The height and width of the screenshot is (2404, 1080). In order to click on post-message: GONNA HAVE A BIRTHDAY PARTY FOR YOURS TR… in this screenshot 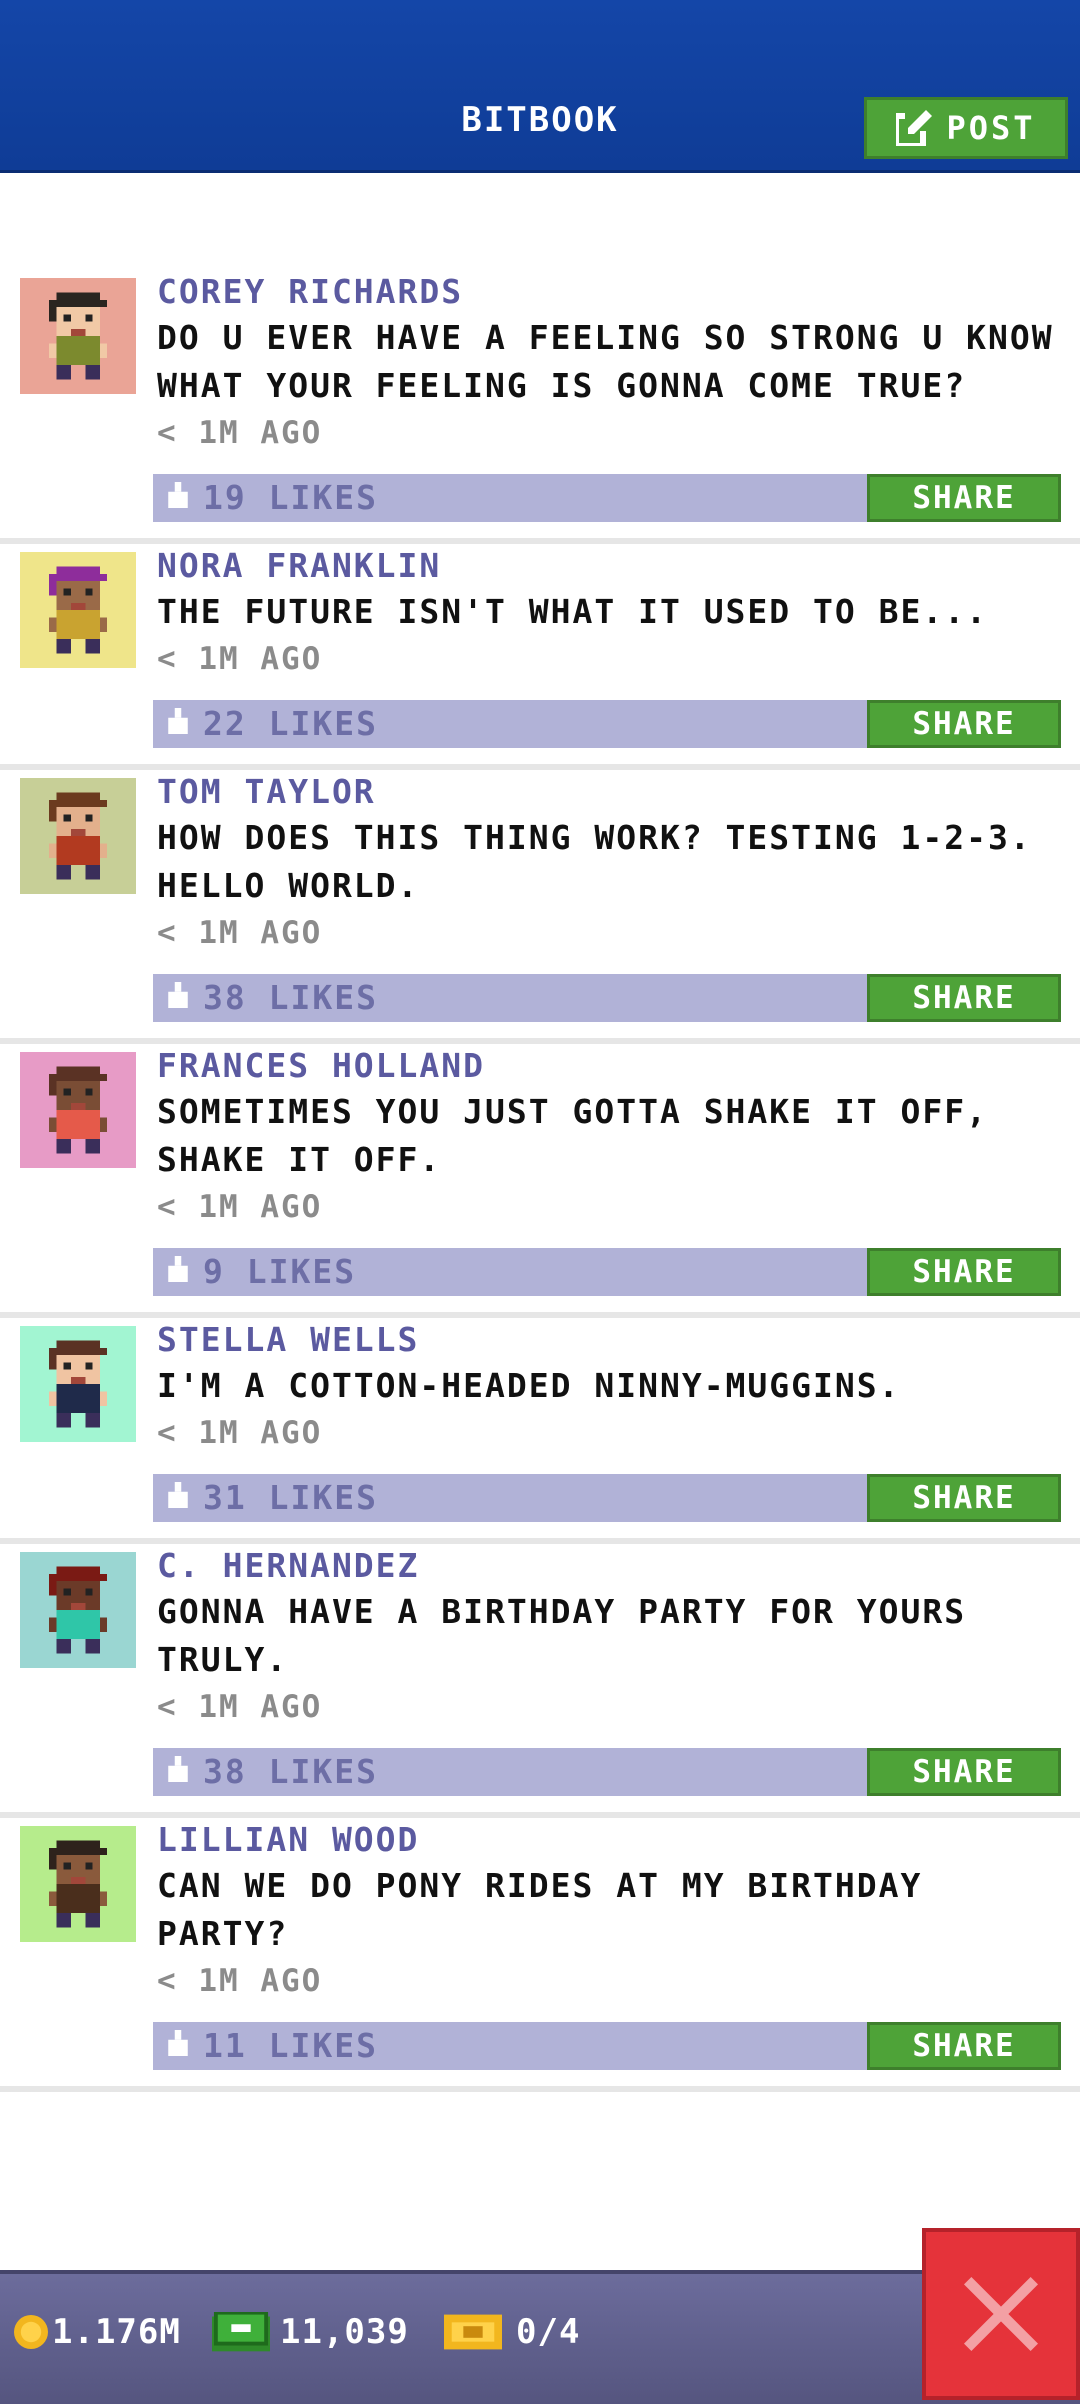, I will do `click(562, 1635)`.